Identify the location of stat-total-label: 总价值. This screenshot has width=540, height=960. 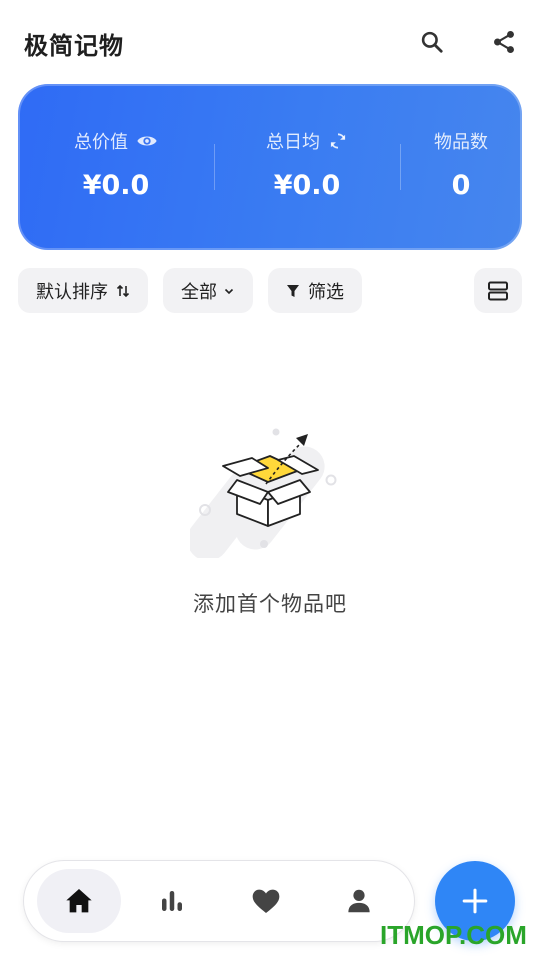
(101, 142).